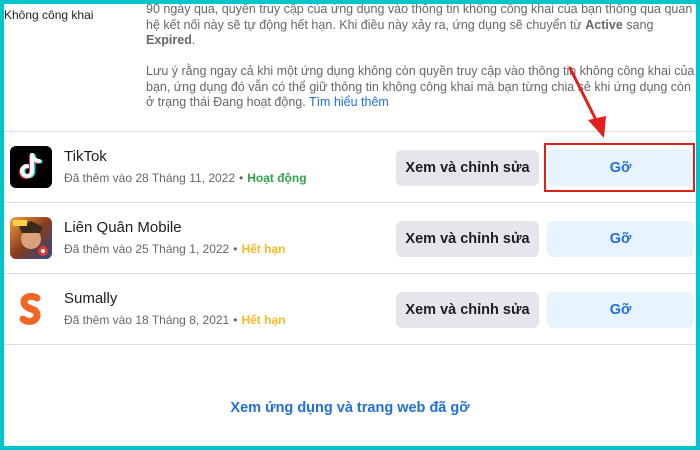 The height and width of the screenshot is (450, 700). I want to click on app-name: Sumally, so click(91, 298).